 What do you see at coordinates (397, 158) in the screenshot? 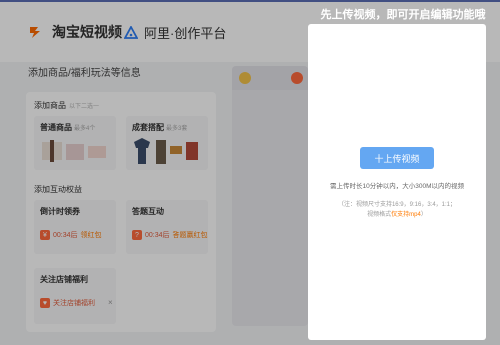
I see `upload-video-button: 十上传视频` at bounding box center [397, 158].